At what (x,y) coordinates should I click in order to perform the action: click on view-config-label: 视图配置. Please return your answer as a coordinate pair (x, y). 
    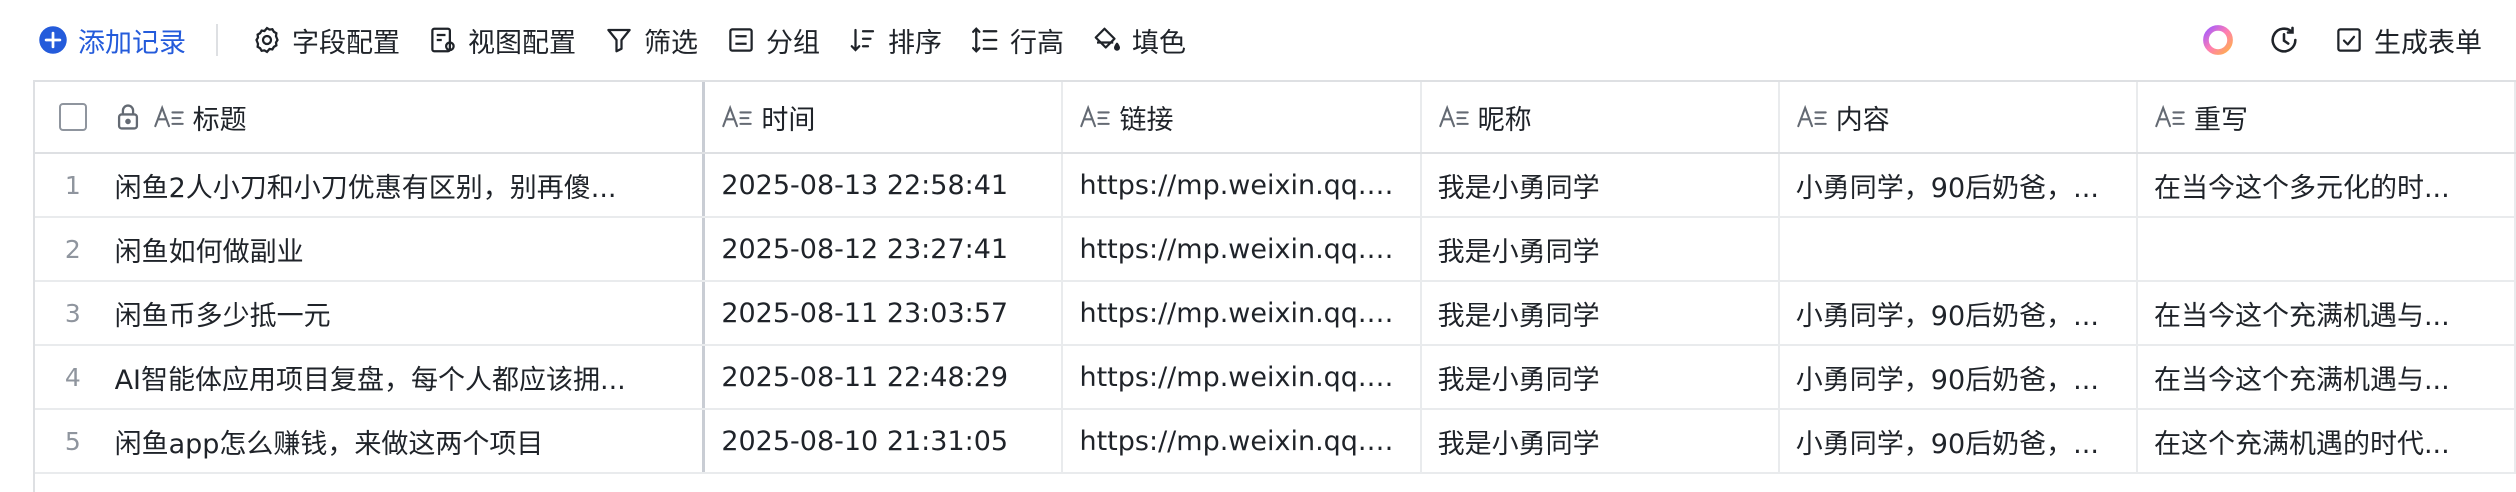
    Looking at the image, I should click on (522, 43).